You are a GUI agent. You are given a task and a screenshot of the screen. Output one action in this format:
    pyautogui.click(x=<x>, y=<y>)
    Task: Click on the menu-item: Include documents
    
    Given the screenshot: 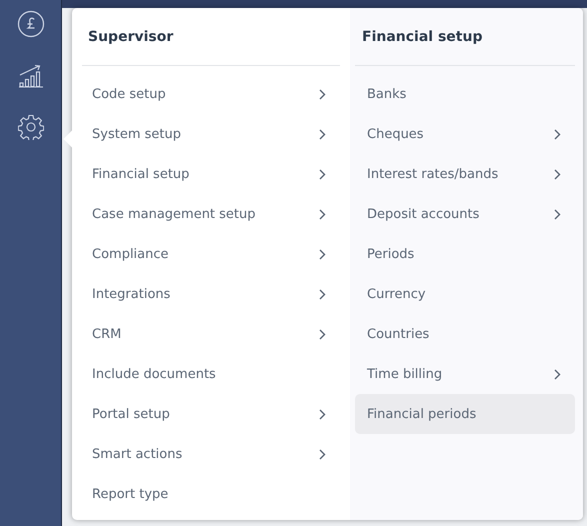 What is the action you would take?
    pyautogui.click(x=211, y=374)
    